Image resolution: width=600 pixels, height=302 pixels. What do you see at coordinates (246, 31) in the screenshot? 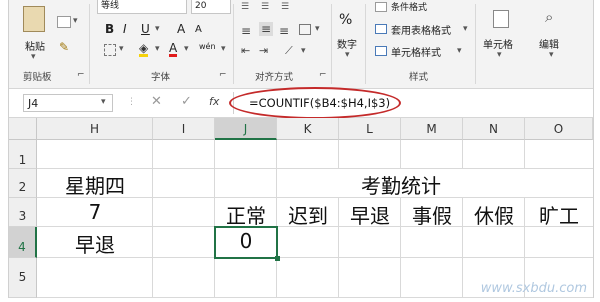
I see `align-left-icon: ≡` at bounding box center [246, 31].